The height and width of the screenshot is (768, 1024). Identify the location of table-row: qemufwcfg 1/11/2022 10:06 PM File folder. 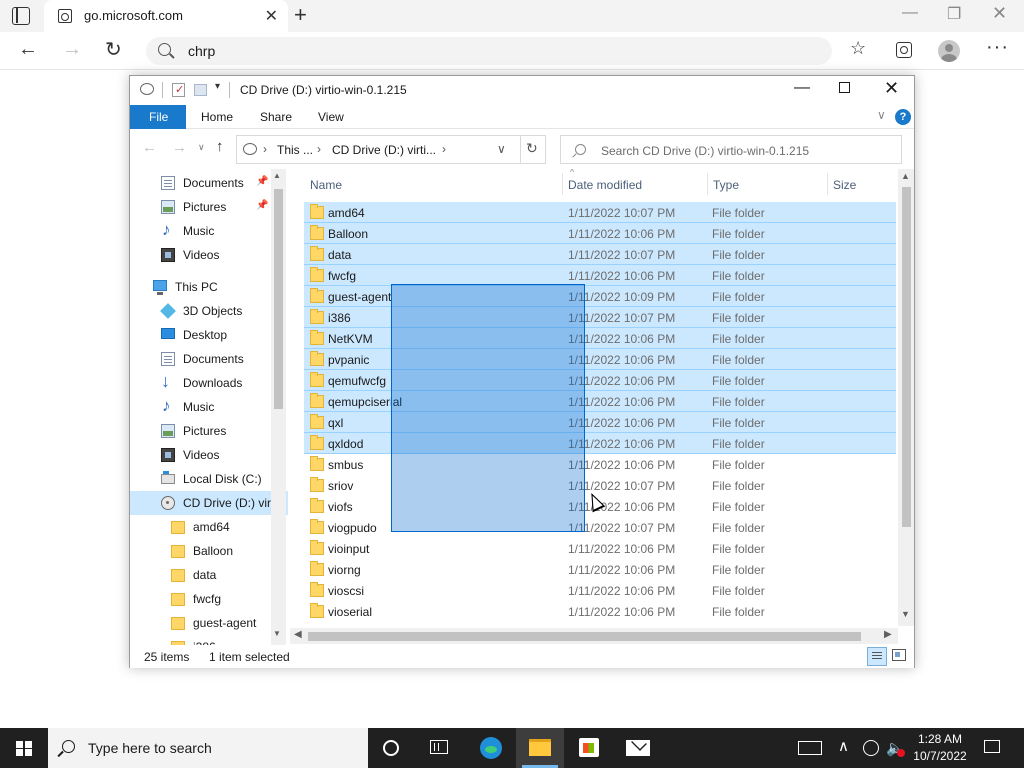
(600, 380).